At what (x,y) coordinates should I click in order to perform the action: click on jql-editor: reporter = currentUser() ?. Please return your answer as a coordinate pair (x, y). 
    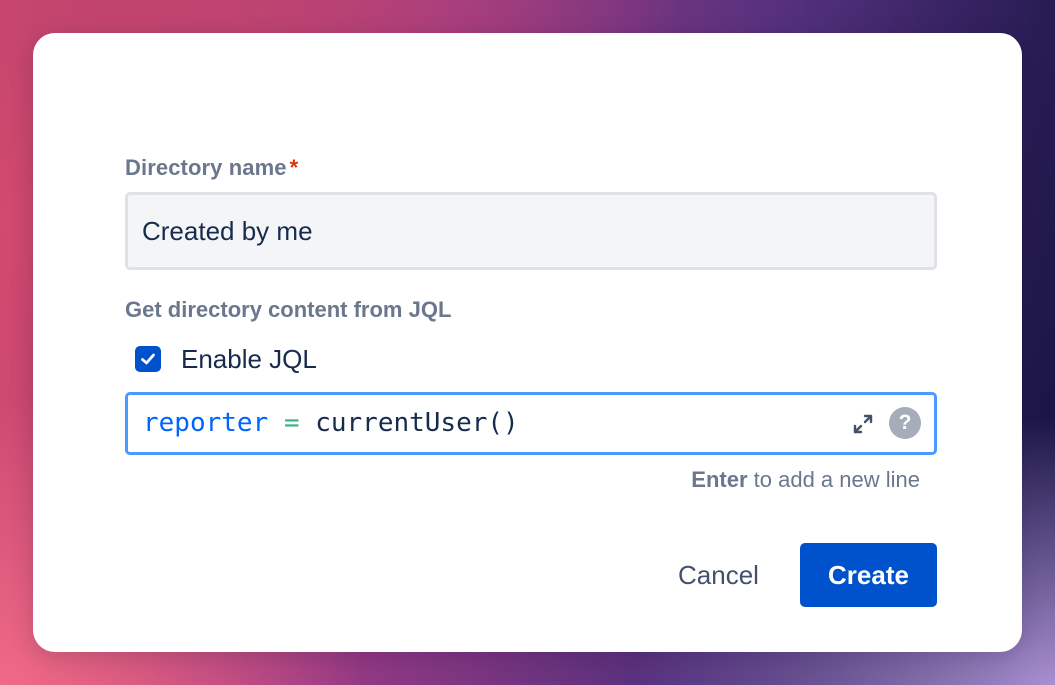
    Looking at the image, I should click on (531, 423).